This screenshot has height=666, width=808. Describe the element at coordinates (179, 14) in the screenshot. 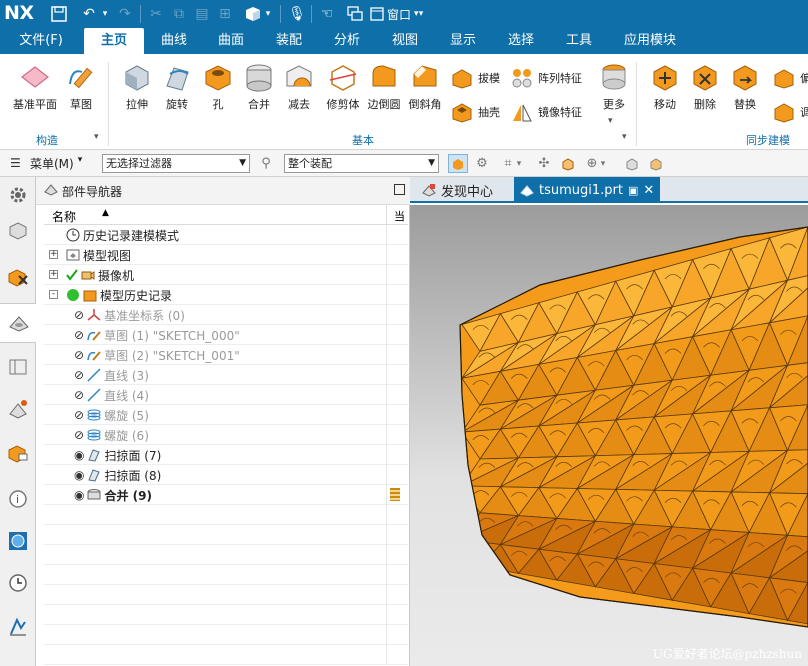

I see `copy-icon: ⧉` at that location.